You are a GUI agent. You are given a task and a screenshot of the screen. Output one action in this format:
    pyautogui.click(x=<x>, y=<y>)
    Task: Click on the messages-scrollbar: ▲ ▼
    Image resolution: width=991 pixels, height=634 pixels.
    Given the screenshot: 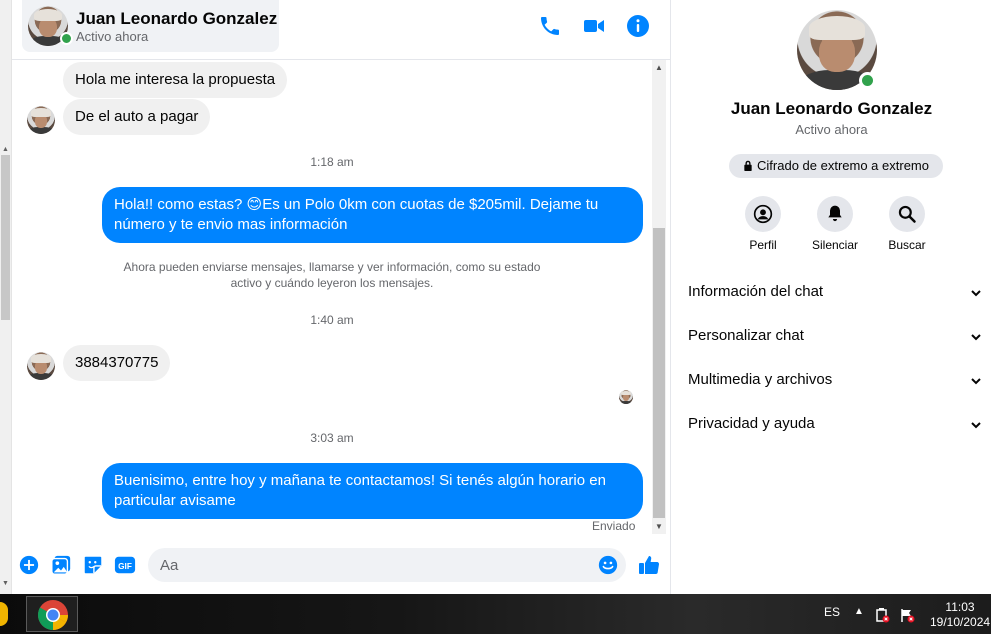 What is the action you would take?
    pyautogui.click(x=659, y=297)
    